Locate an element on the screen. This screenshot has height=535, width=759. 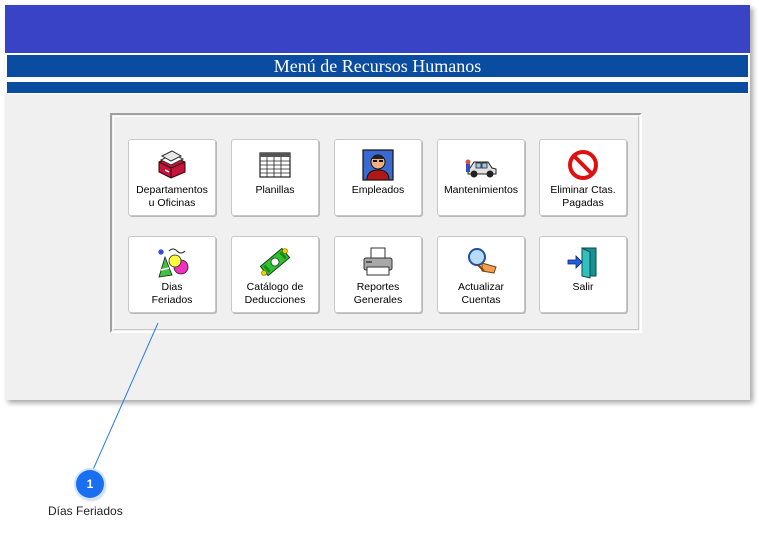
callout-pointer-line is located at coordinates (125, 397).